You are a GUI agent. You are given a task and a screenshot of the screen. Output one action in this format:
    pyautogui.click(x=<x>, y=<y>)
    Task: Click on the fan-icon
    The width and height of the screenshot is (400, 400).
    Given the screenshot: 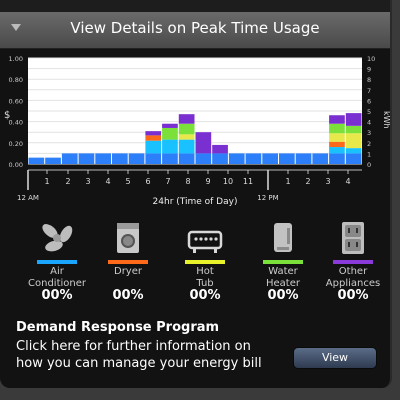 What is the action you would take?
    pyautogui.click(x=57, y=238)
    